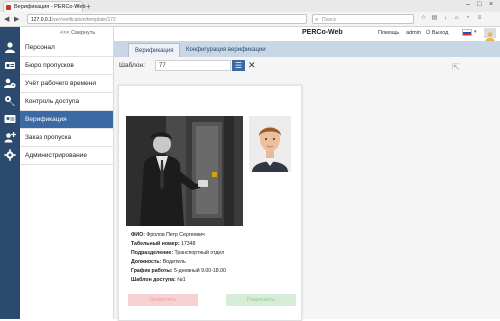  Describe the element at coordinates (181, 280) in the screenshot. I see `access-template-value: №1` at that location.